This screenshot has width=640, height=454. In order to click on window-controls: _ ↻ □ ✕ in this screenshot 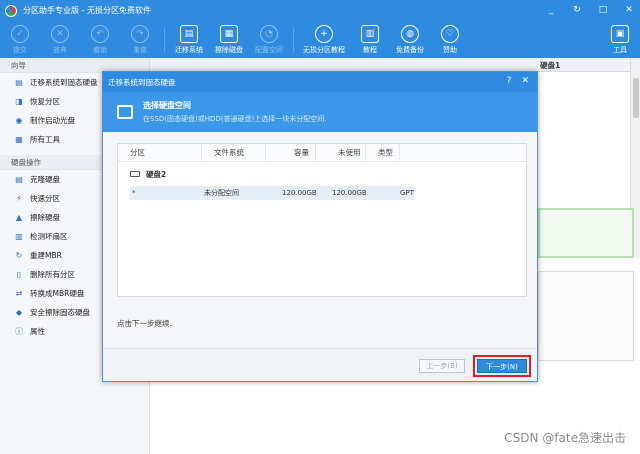, I will do `click(590, 10)`.